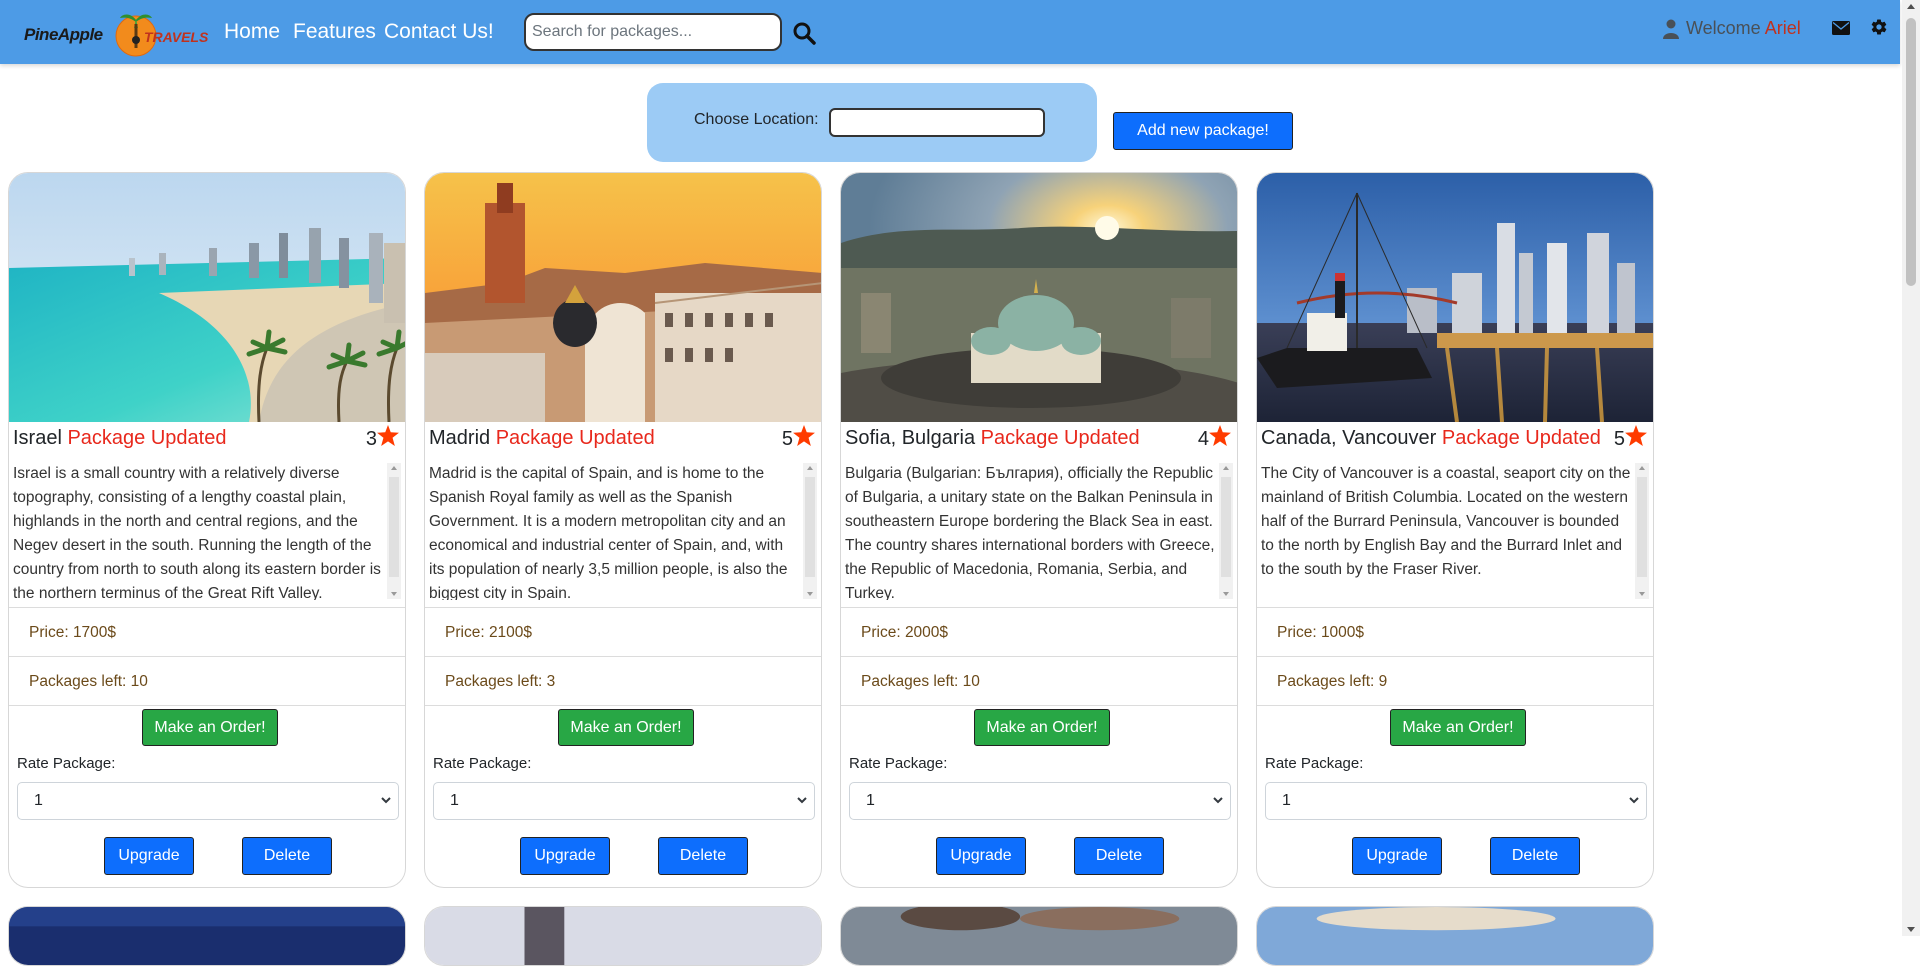  I want to click on scroll-down-arrow, so click(1911, 929).